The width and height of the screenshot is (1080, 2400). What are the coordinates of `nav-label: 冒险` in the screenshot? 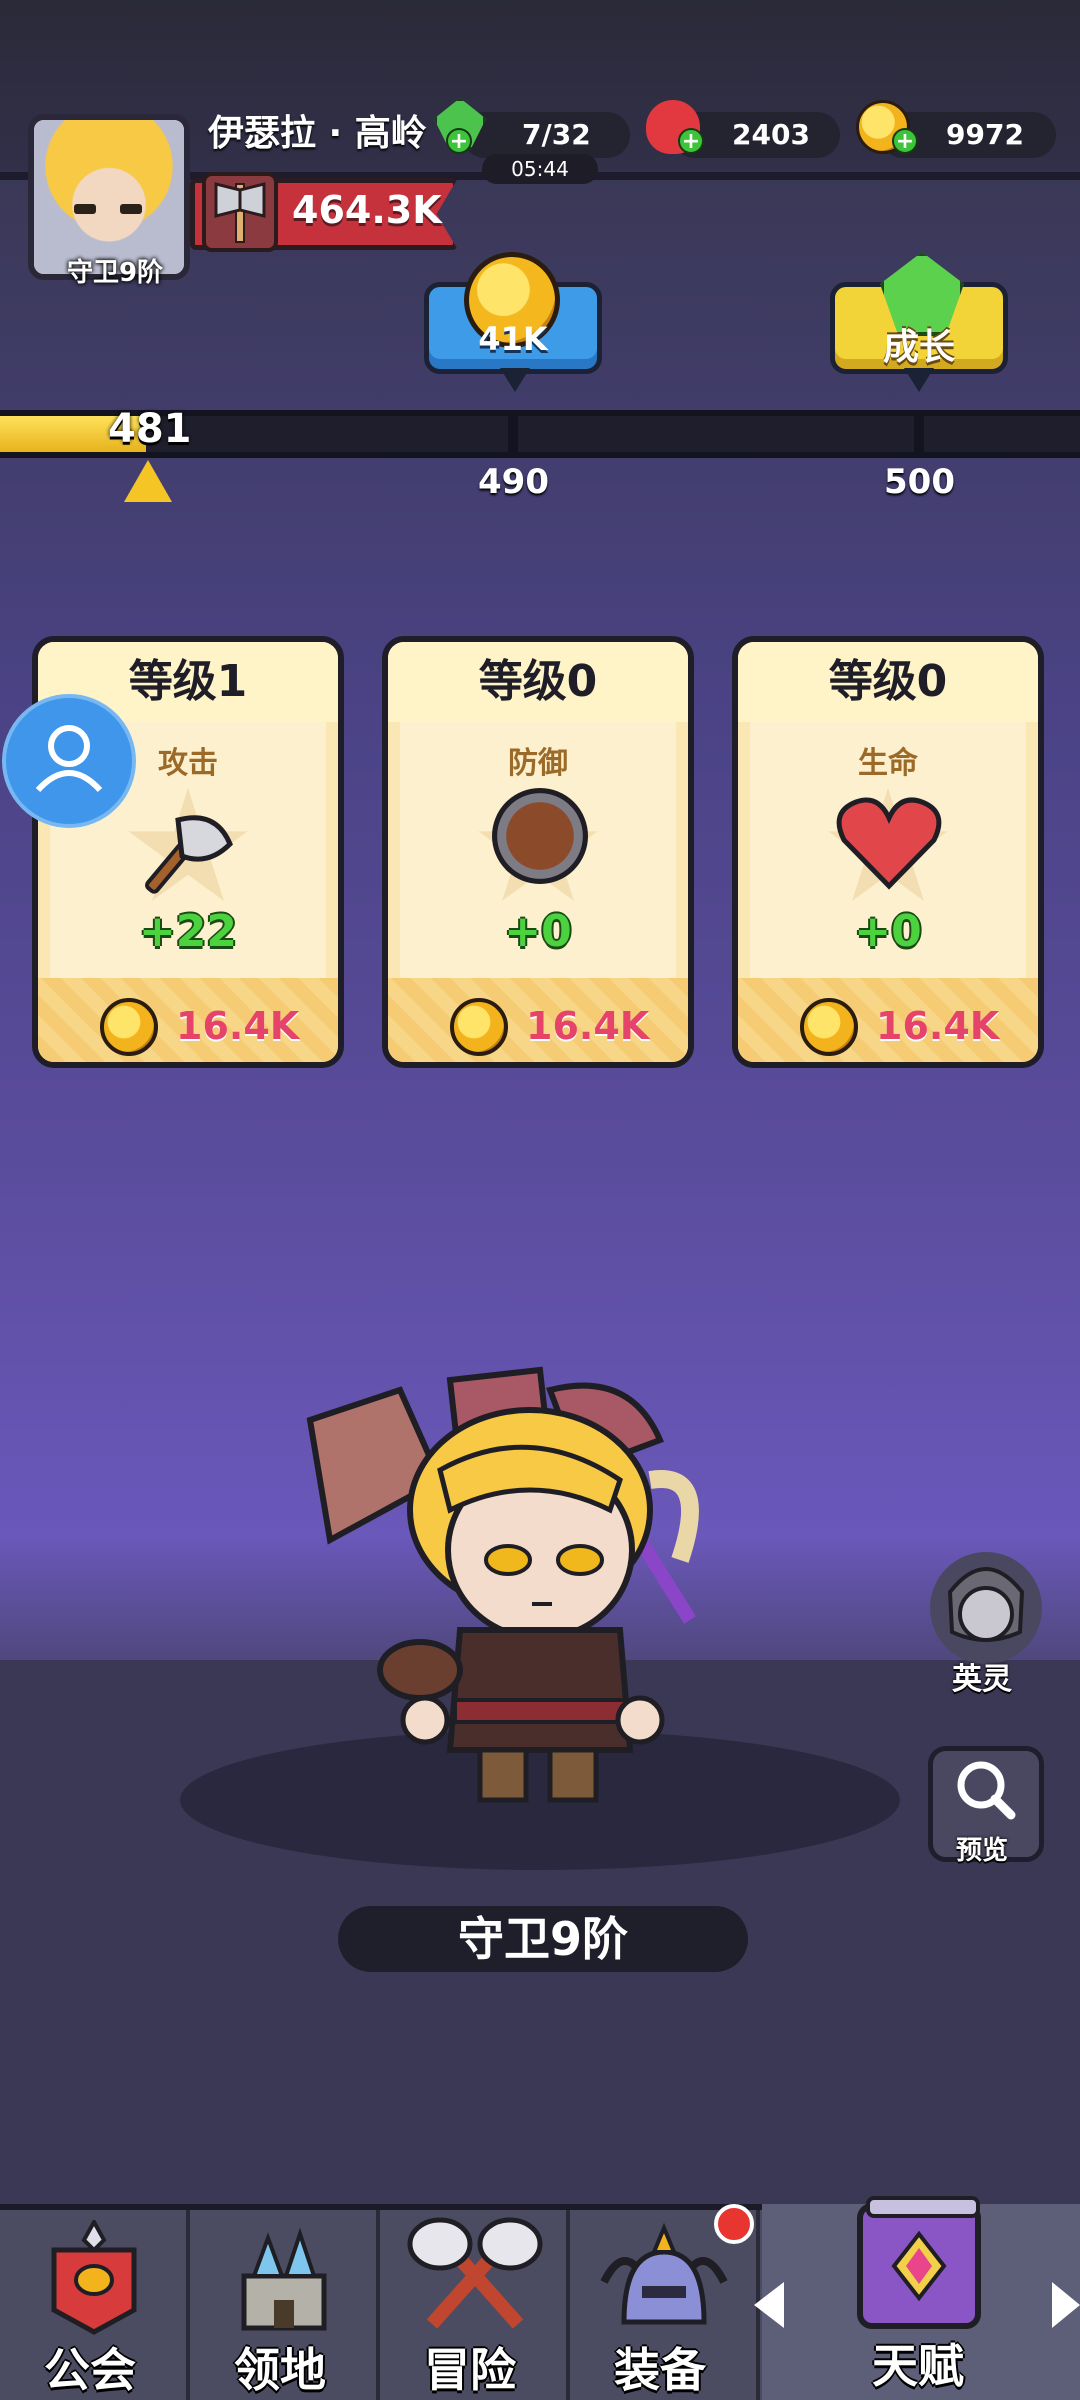 It's located at (470, 2370).